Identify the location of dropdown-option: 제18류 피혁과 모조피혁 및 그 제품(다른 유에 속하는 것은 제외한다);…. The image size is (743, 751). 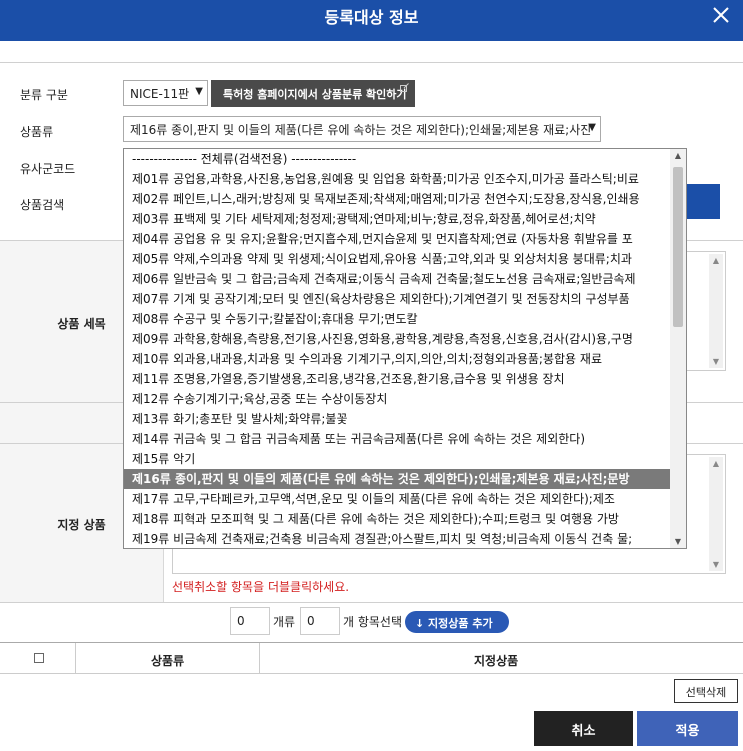
(397, 519).